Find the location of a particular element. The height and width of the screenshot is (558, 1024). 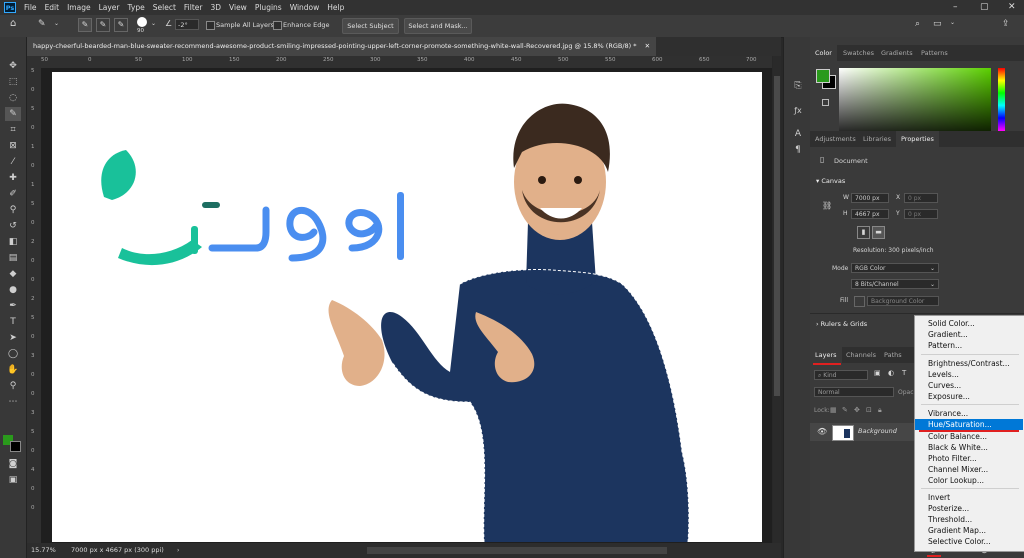

menu-select: Select is located at coordinates (164, 7).